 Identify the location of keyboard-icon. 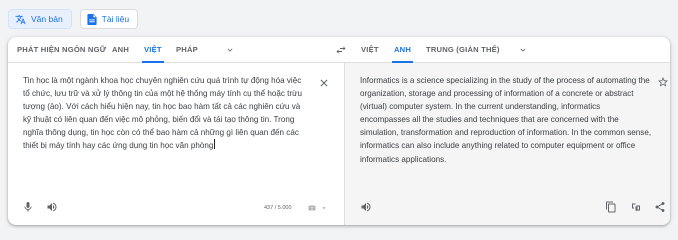
(312, 208).